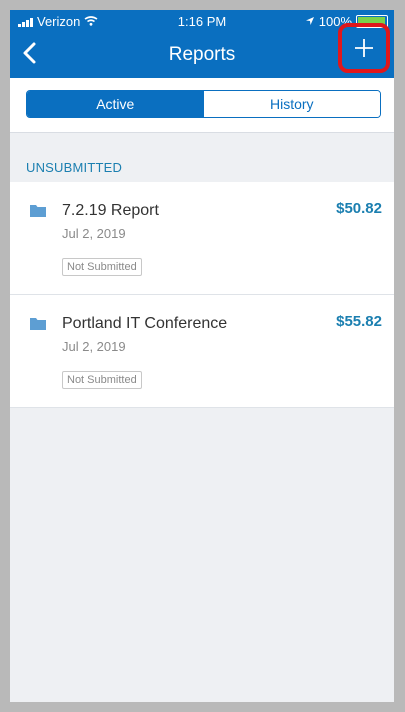 Image resolution: width=405 pixels, height=712 pixels. What do you see at coordinates (145, 323) in the screenshot?
I see `report-title: Portland IT Conference` at bounding box center [145, 323].